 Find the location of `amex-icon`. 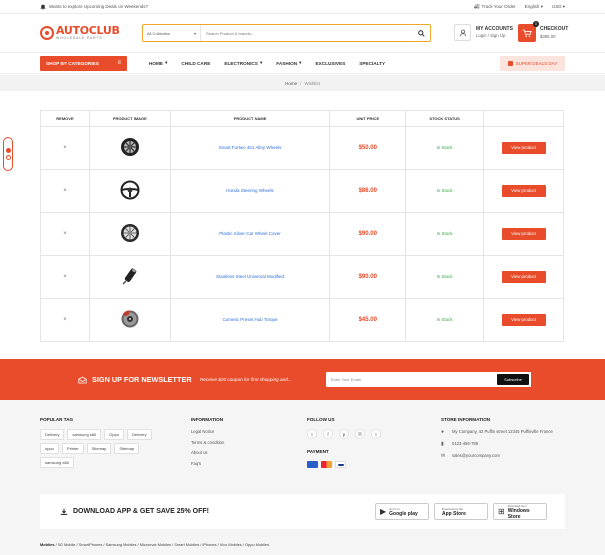

amex-icon is located at coordinates (312, 464).